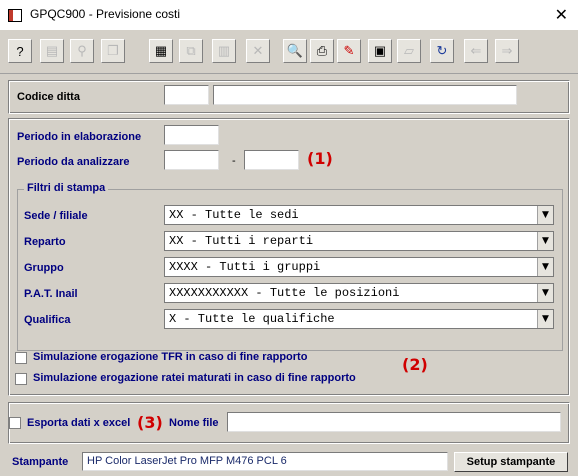  Describe the element at coordinates (44, 268) in the screenshot. I see `filter-label-gruppo: Gruppo` at that location.